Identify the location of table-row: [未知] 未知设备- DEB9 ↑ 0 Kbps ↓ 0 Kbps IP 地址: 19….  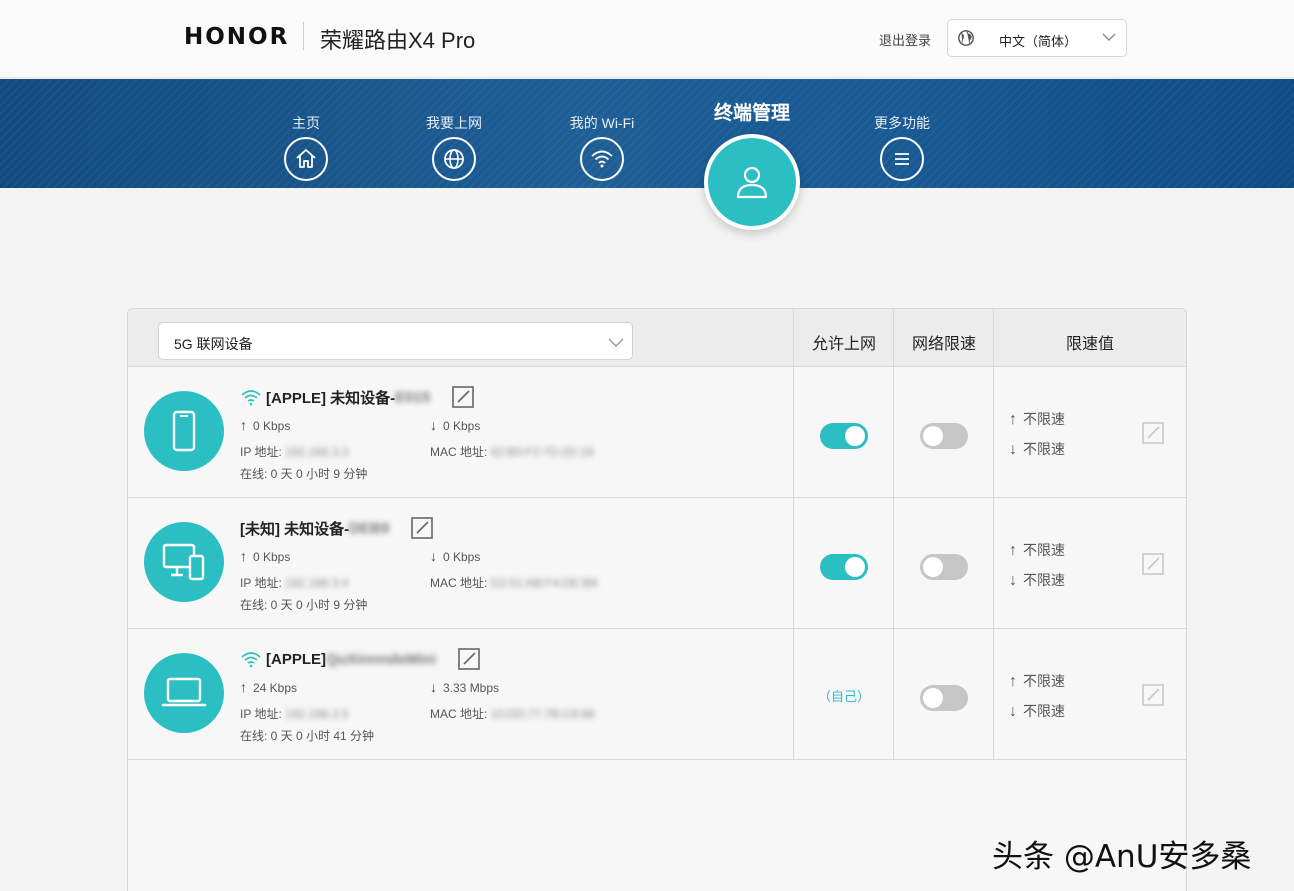
(657, 563).